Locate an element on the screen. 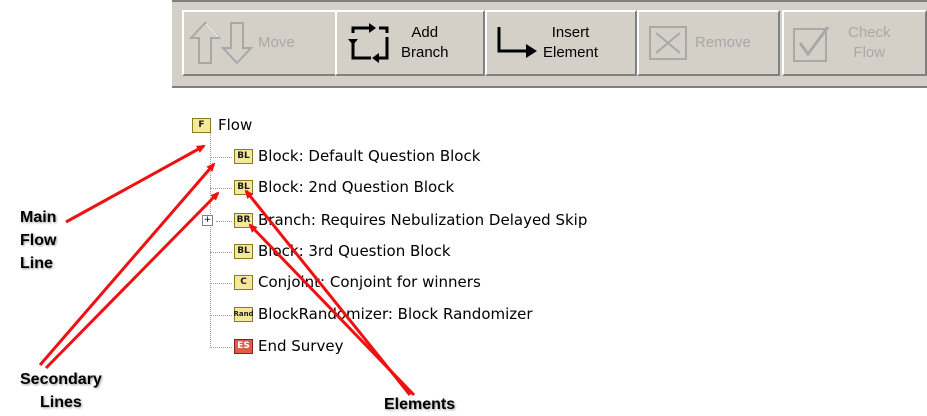 This screenshot has width=927, height=416. elements-caption: Elements is located at coordinates (420, 404).